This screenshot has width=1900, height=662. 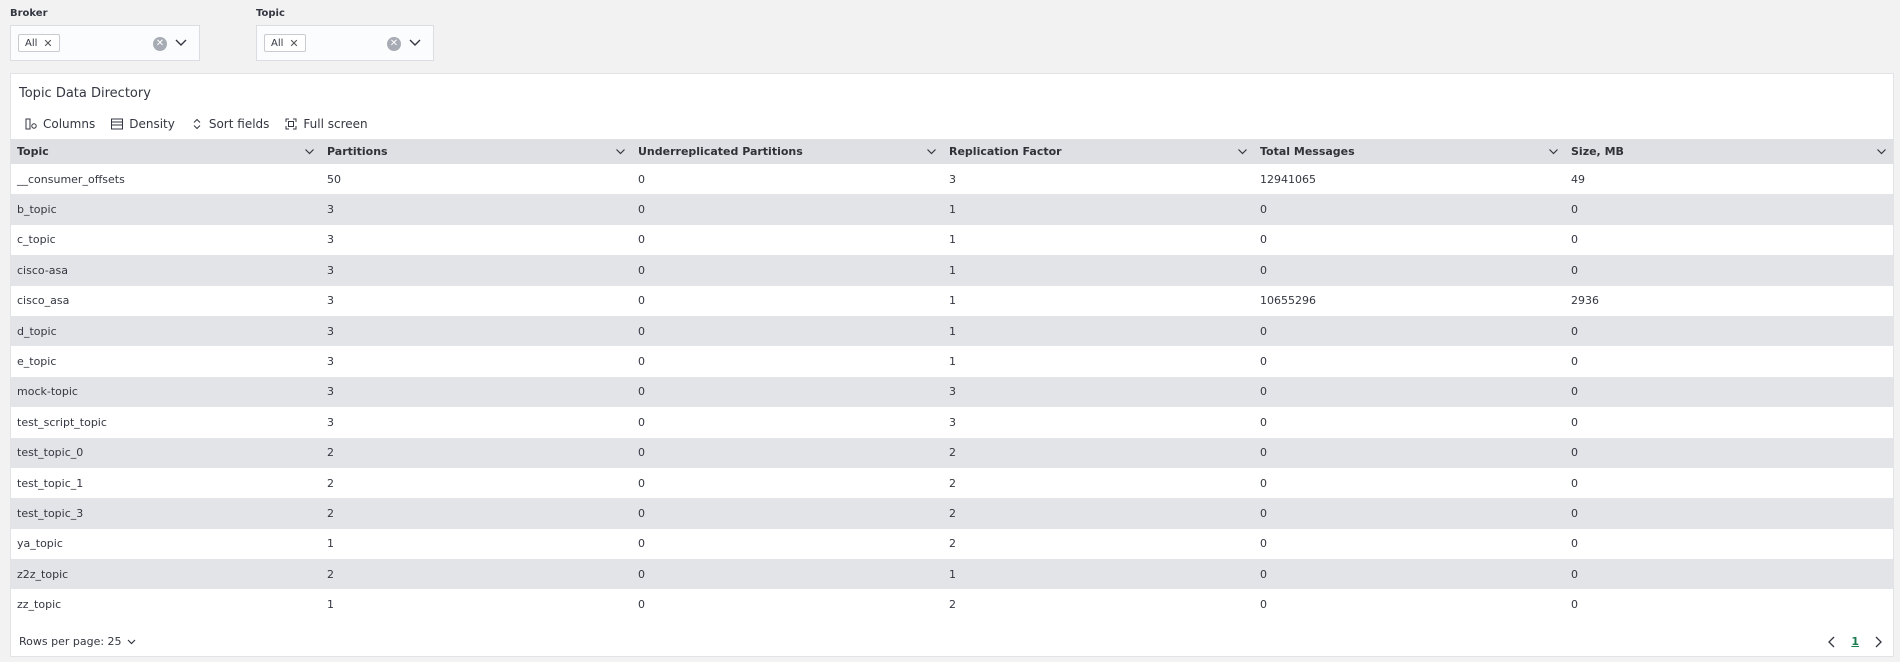 What do you see at coordinates (1729, 151) in the screenshot?
I see `column-header-size: Size, MB` at bounding box center [1729, 151].